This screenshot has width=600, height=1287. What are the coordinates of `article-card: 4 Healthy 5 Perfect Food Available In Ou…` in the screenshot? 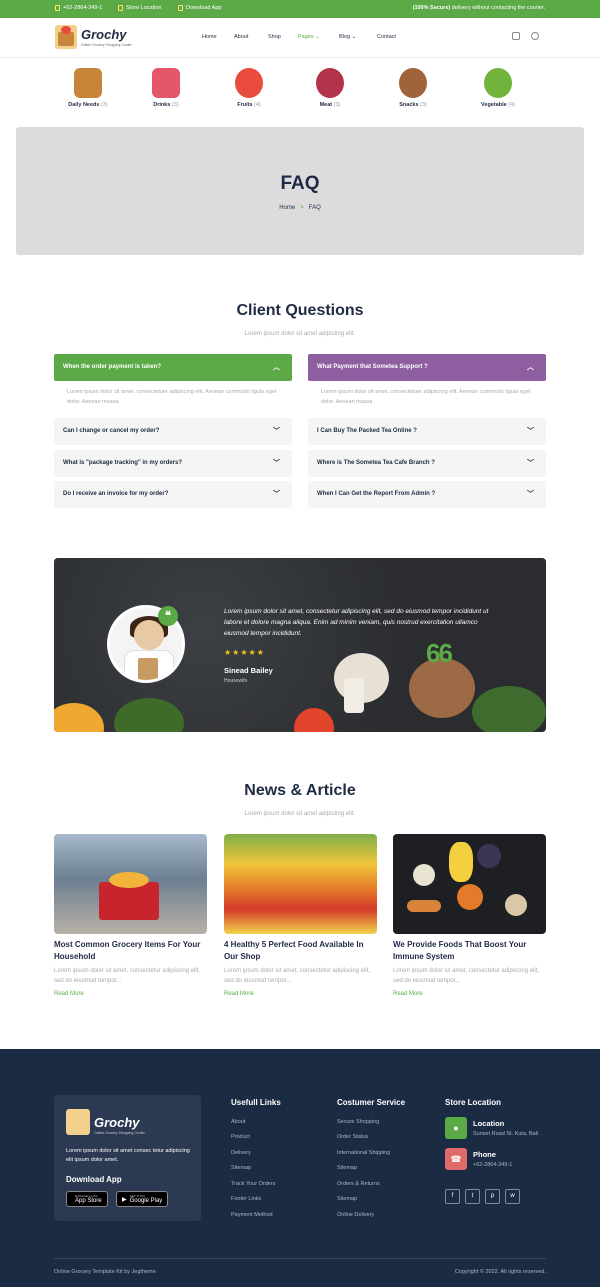 It's located at (300, 915).